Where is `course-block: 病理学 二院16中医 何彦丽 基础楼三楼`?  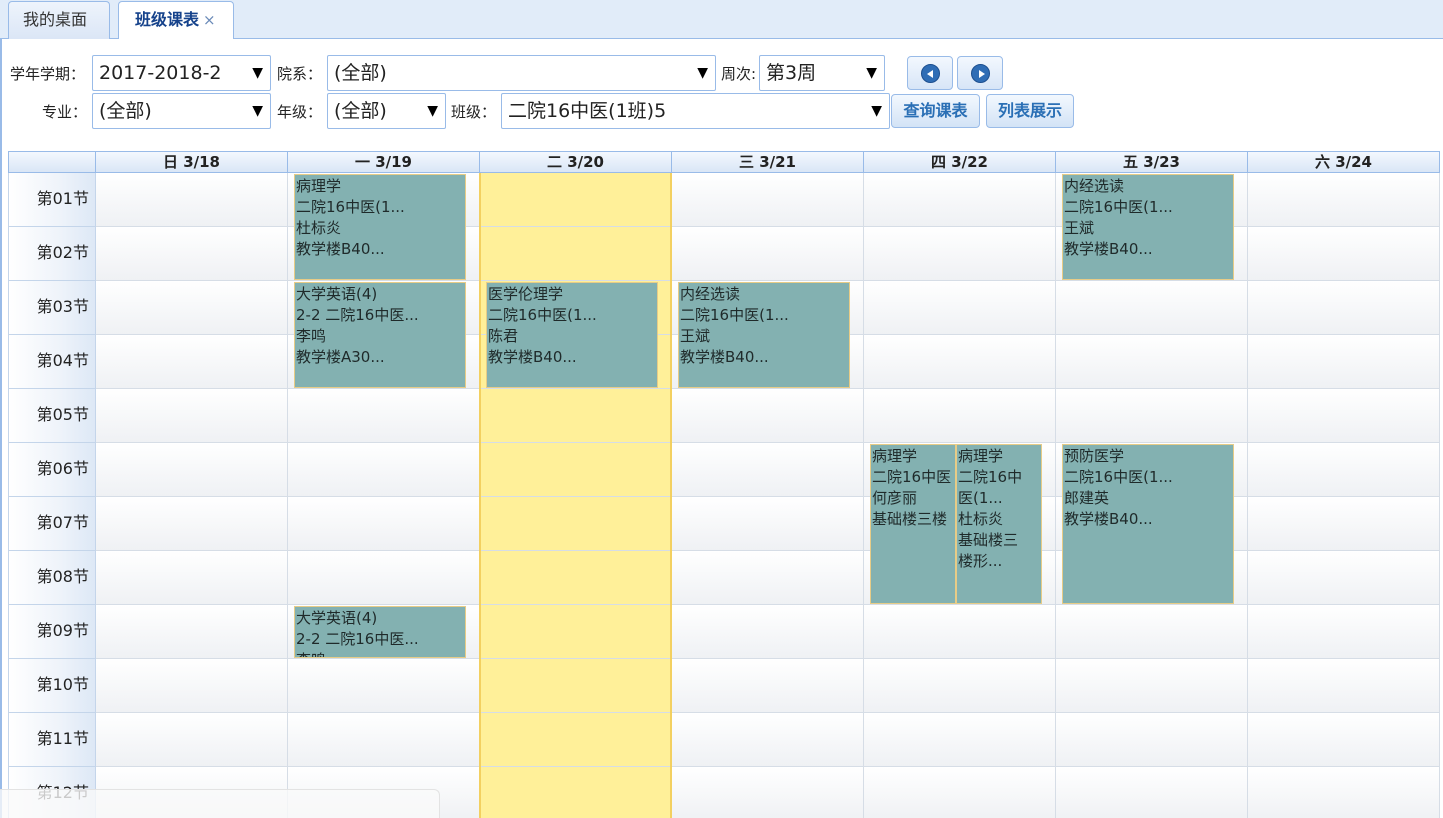 course-block: 病理学 二院16中医 何彦丽 基础楼三楼 is located at coordinates (913, 524).